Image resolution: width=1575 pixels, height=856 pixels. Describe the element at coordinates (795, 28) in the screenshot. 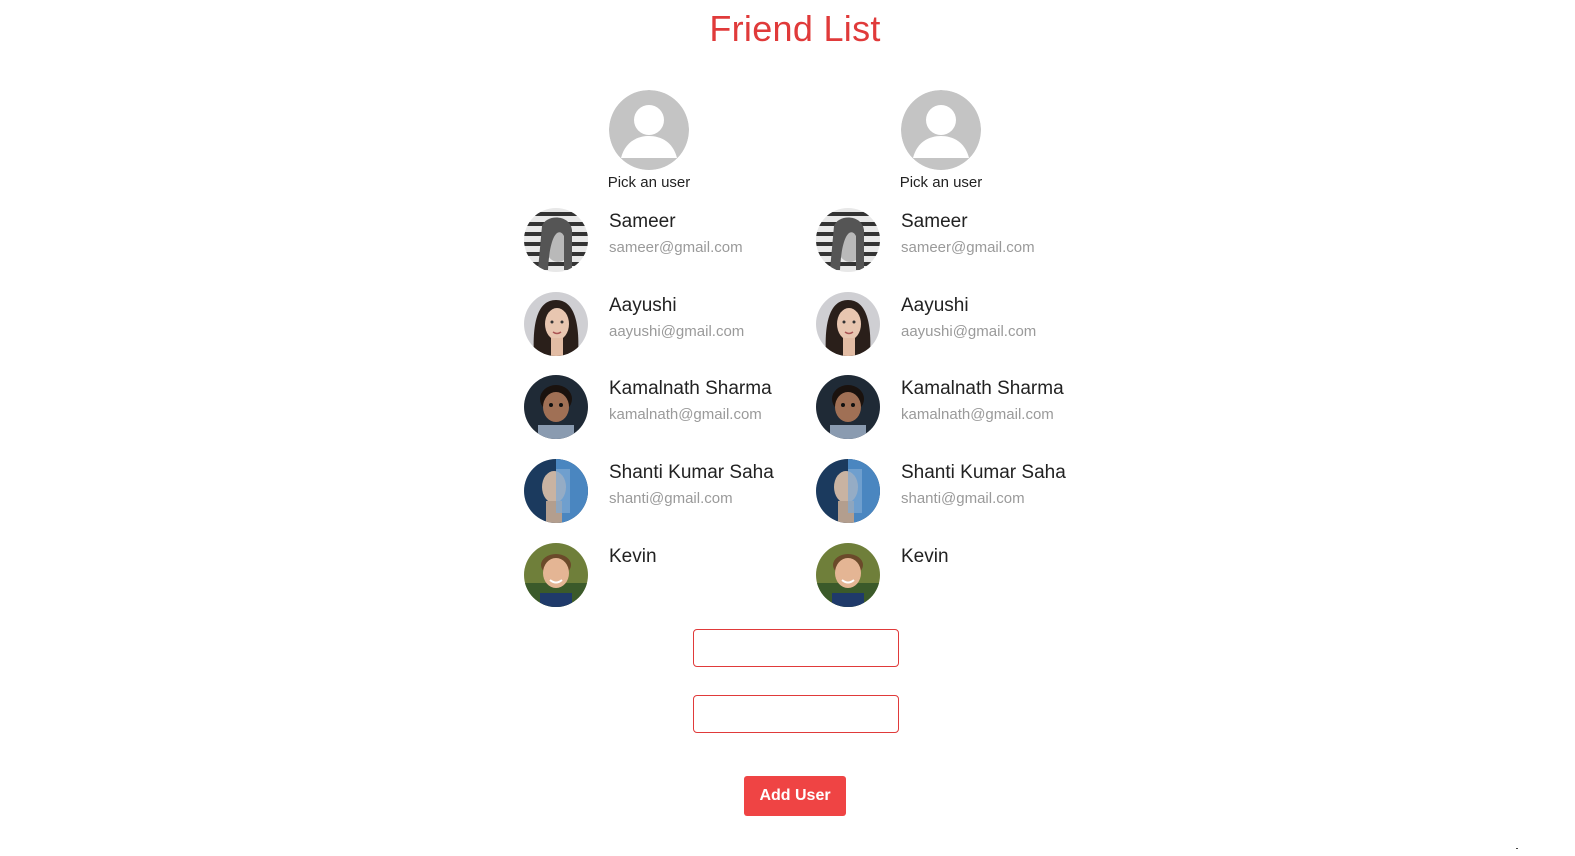

I see `page-title: Friend List` at that location.